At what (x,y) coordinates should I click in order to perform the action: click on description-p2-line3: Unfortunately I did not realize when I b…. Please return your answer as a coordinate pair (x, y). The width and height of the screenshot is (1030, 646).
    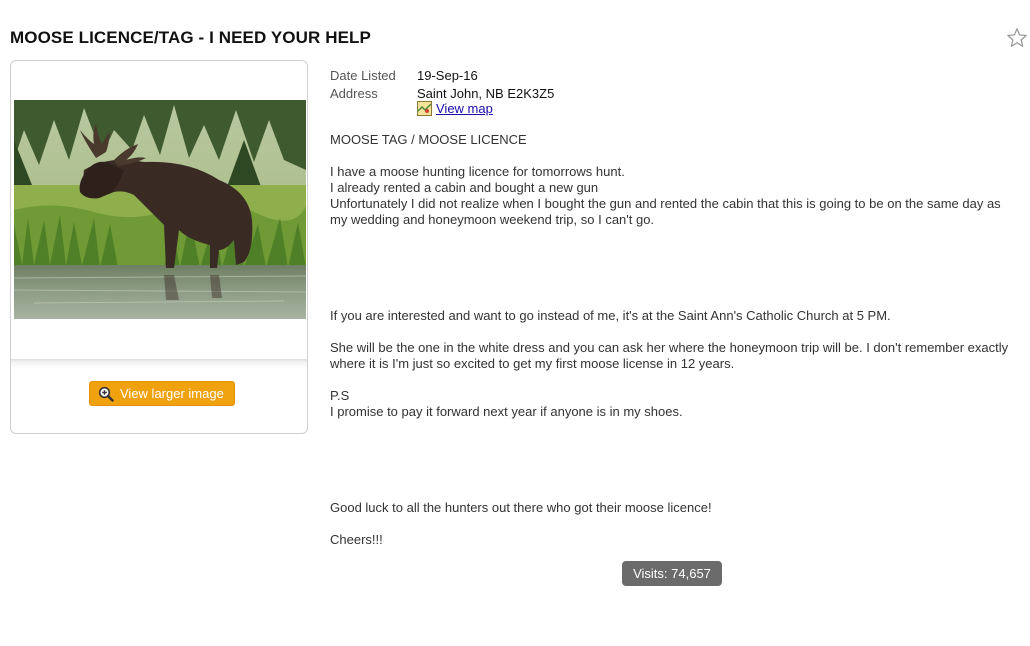
    Looking at the image, I should click on (665, 211).